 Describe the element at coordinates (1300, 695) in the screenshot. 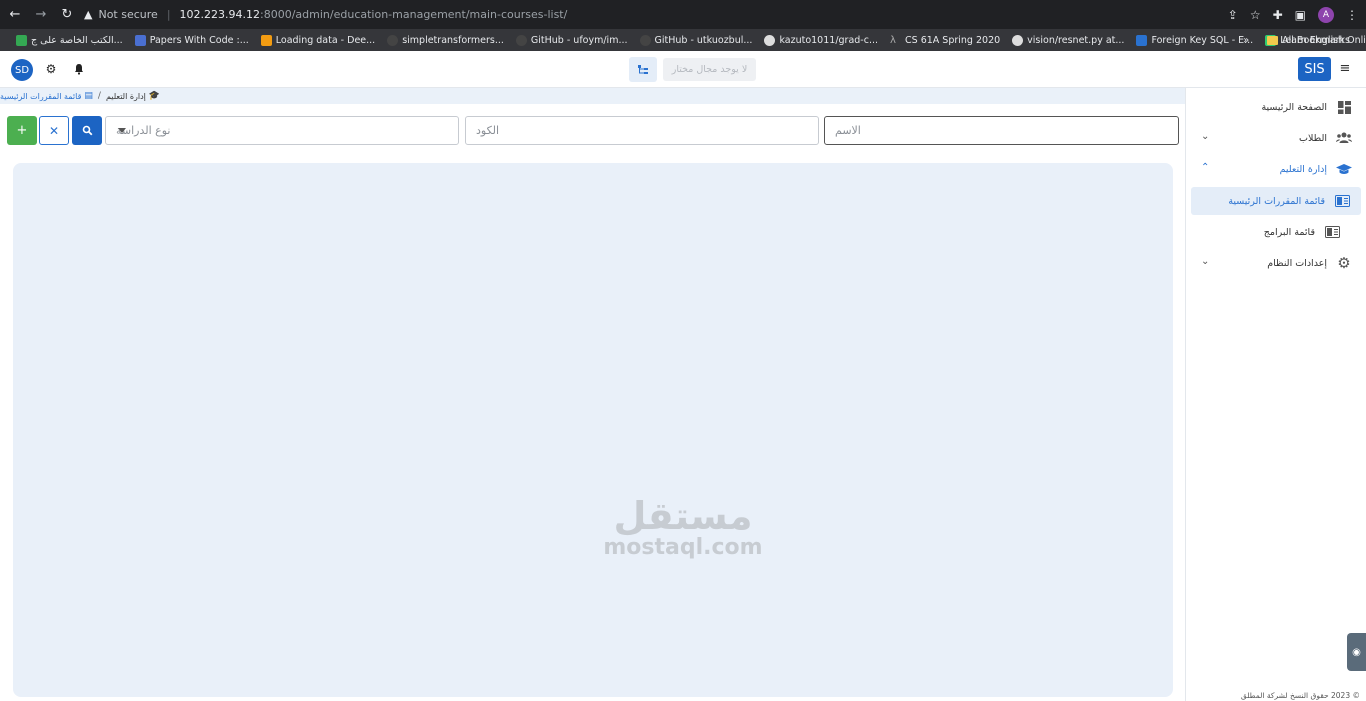

I see `footer-copyright: © 2023 حقوق النسخ لشركة المطلق` at that location.